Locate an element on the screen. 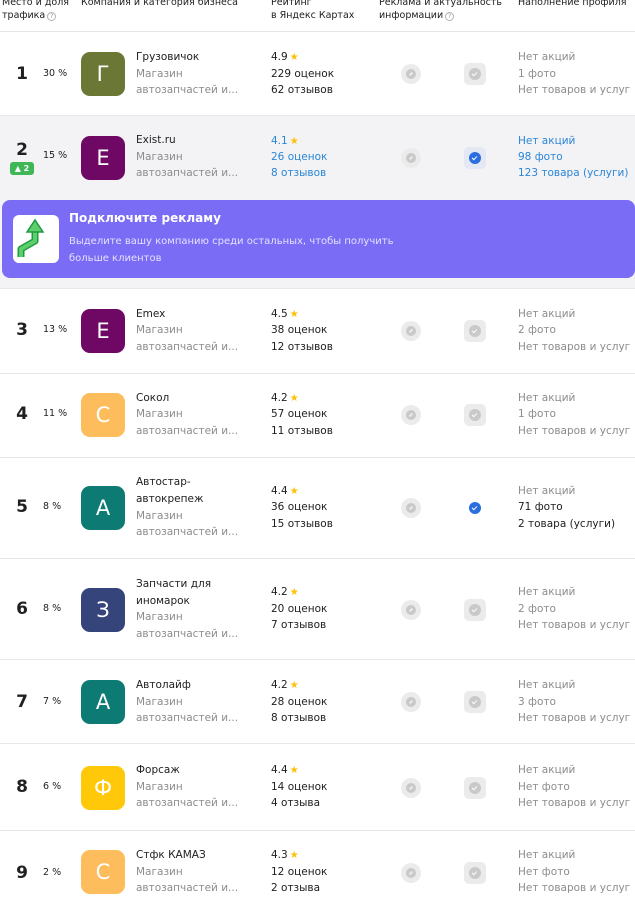 Image resolution: width=635 pixels, height=914 pixels. reviews-text: 7 отзывов is located at coordinates (299, 625).